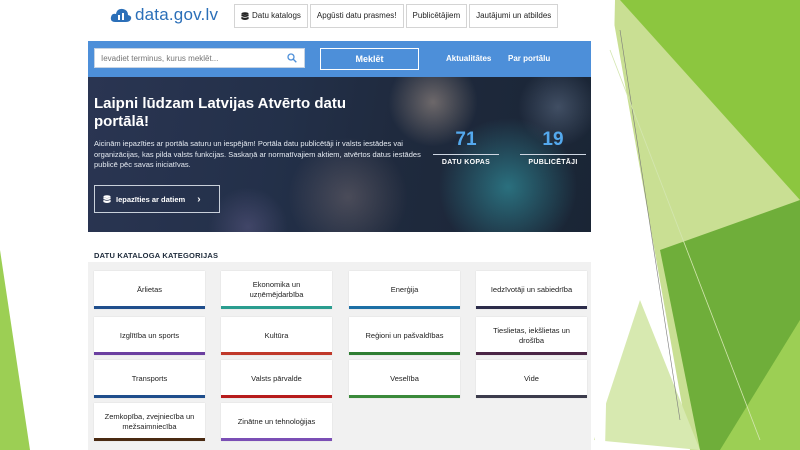 Image resolution: width=800 pixels, height=450 pixels. I want to click on nav-datu-katalogs: Datu katalogs, so click(271, 16).